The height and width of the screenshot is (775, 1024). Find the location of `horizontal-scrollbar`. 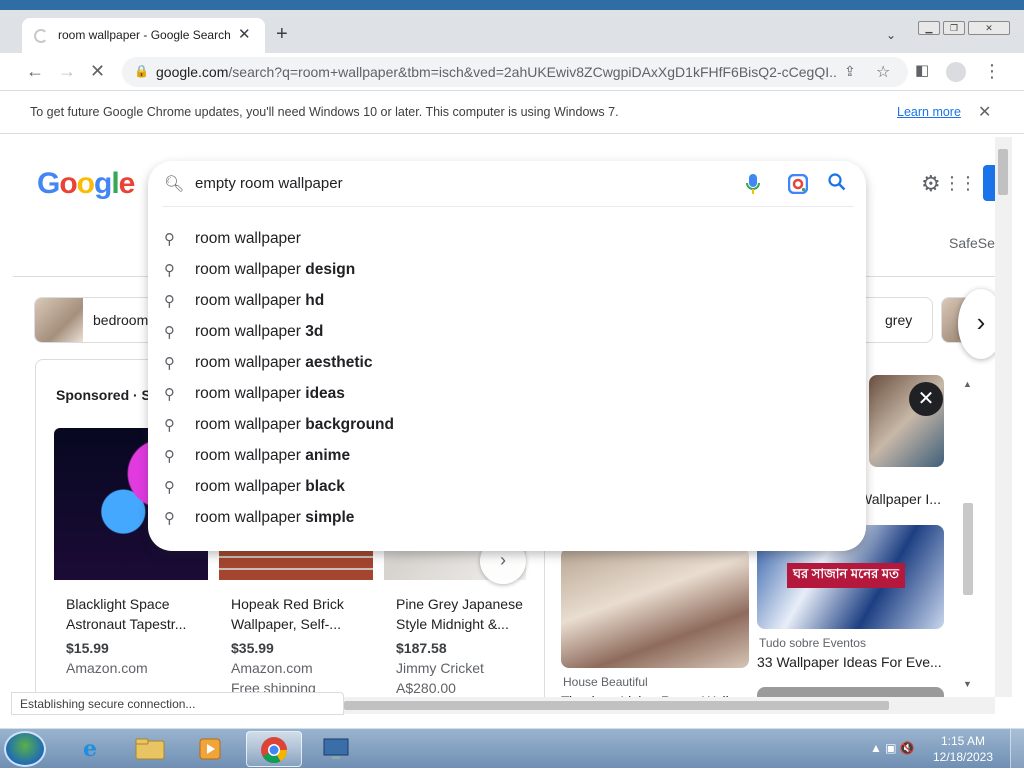

horizontal-scrollbar is located at coordinates (669, 705).